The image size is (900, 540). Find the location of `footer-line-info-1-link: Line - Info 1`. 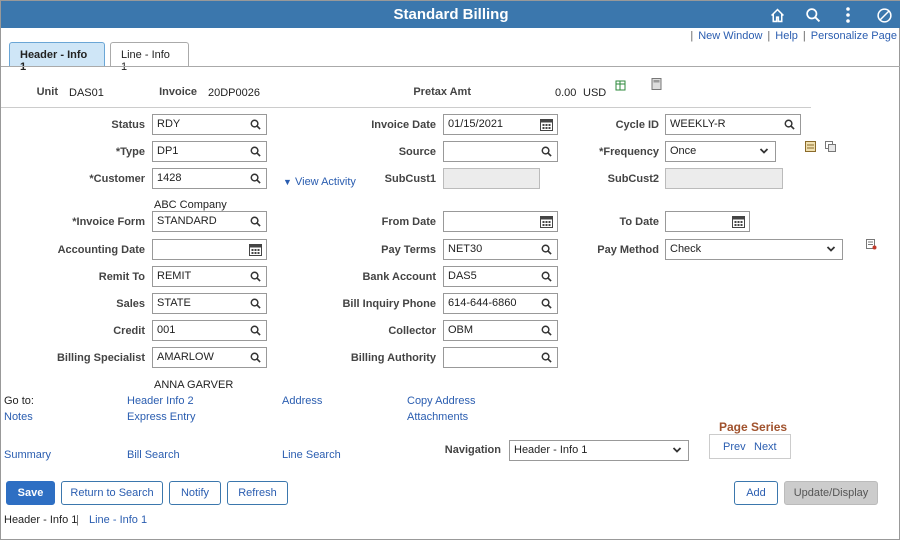

footer-line-info-1-link: Line - Info 1 is located at coordinates (118, 520).